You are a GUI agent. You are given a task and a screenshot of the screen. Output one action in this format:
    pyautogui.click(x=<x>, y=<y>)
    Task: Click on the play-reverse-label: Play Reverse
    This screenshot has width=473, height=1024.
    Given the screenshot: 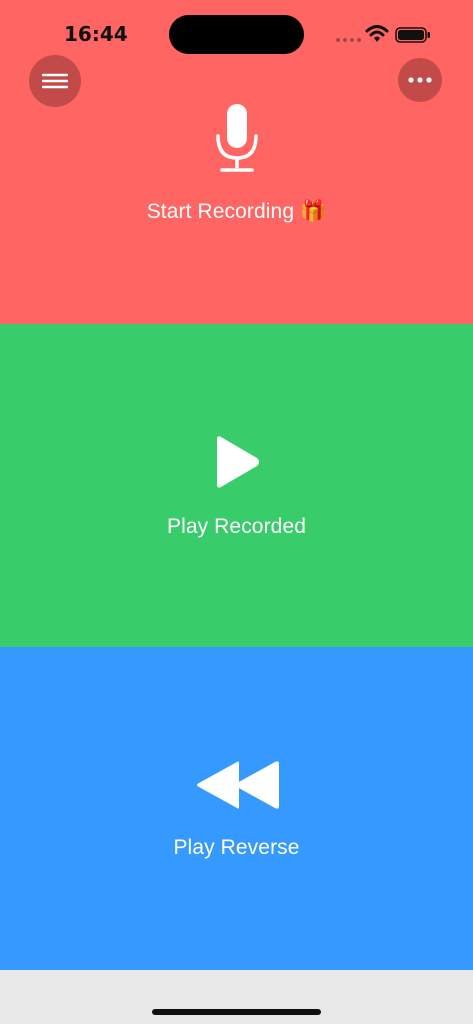 What is the action you would take?
    pyautogui.click(x=236, y=847)
    